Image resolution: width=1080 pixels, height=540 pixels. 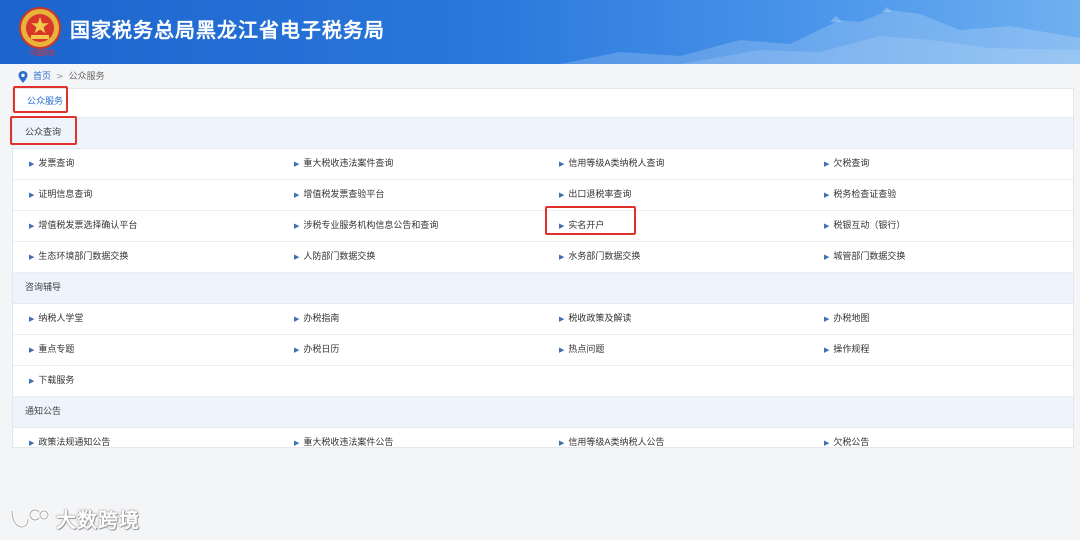 I want to click on location-pin-icon, so click(x=23, y=77).